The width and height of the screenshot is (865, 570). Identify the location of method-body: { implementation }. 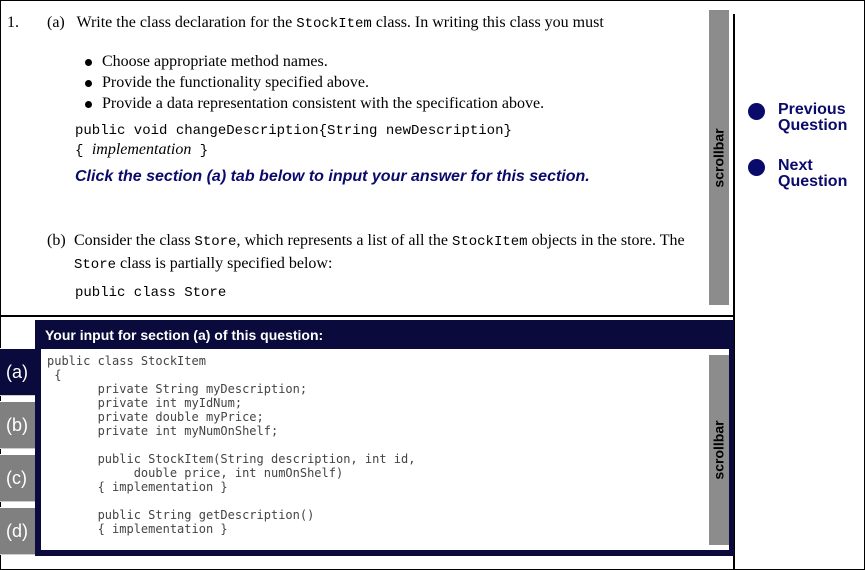
(142, 150).